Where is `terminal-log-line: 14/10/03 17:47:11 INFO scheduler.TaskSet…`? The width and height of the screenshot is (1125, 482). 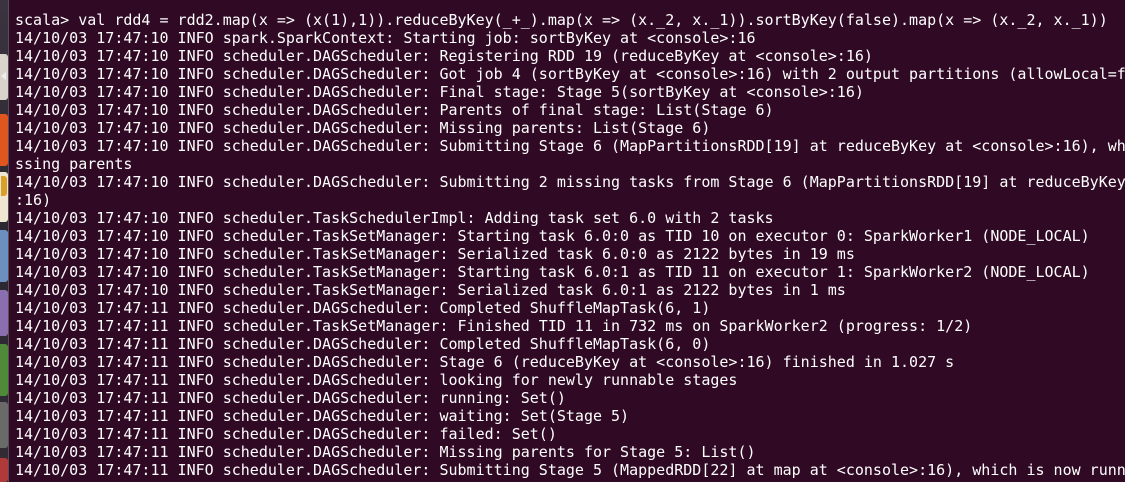 terminal-log-line: 14/10/03 17:47:11 INFO scheduler.TaskSet… is located at coordinates (494, 326).